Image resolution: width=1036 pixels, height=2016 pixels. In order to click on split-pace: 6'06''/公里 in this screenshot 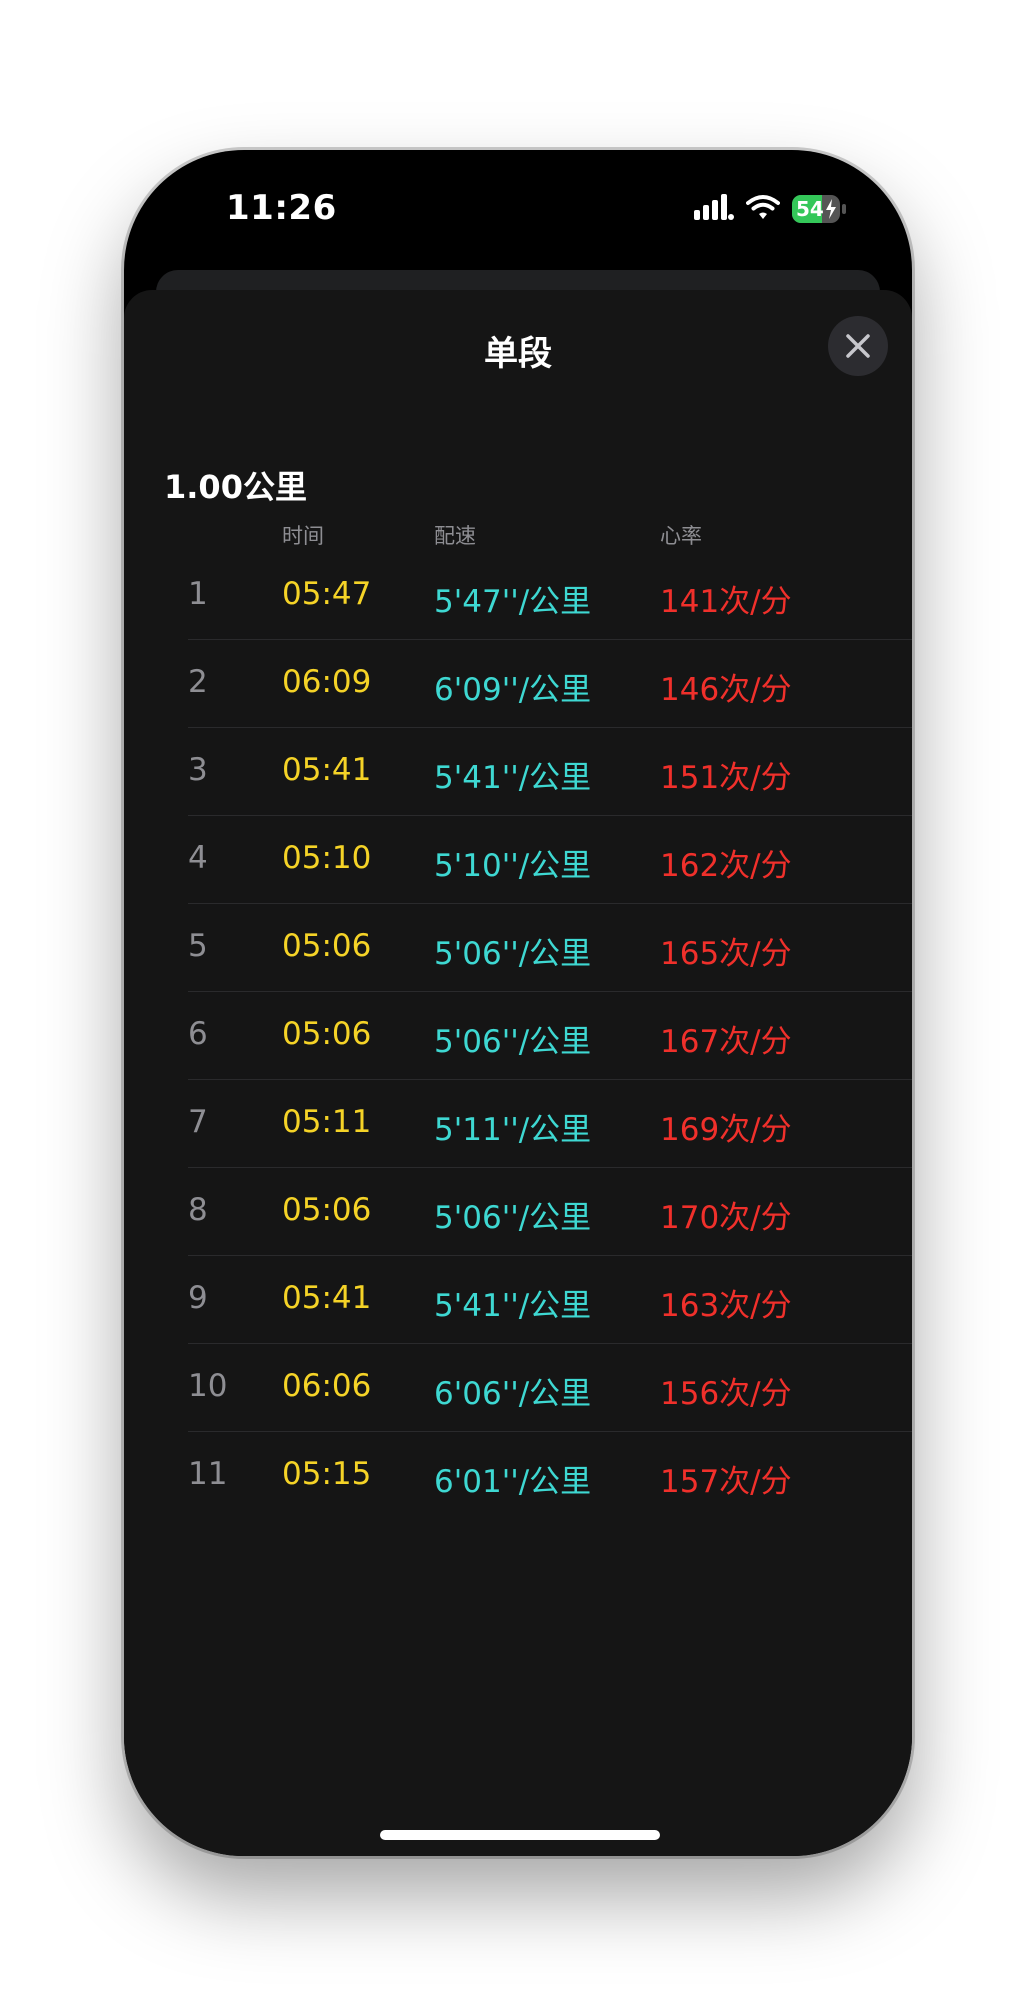, I will do `click(513, 1394)`.